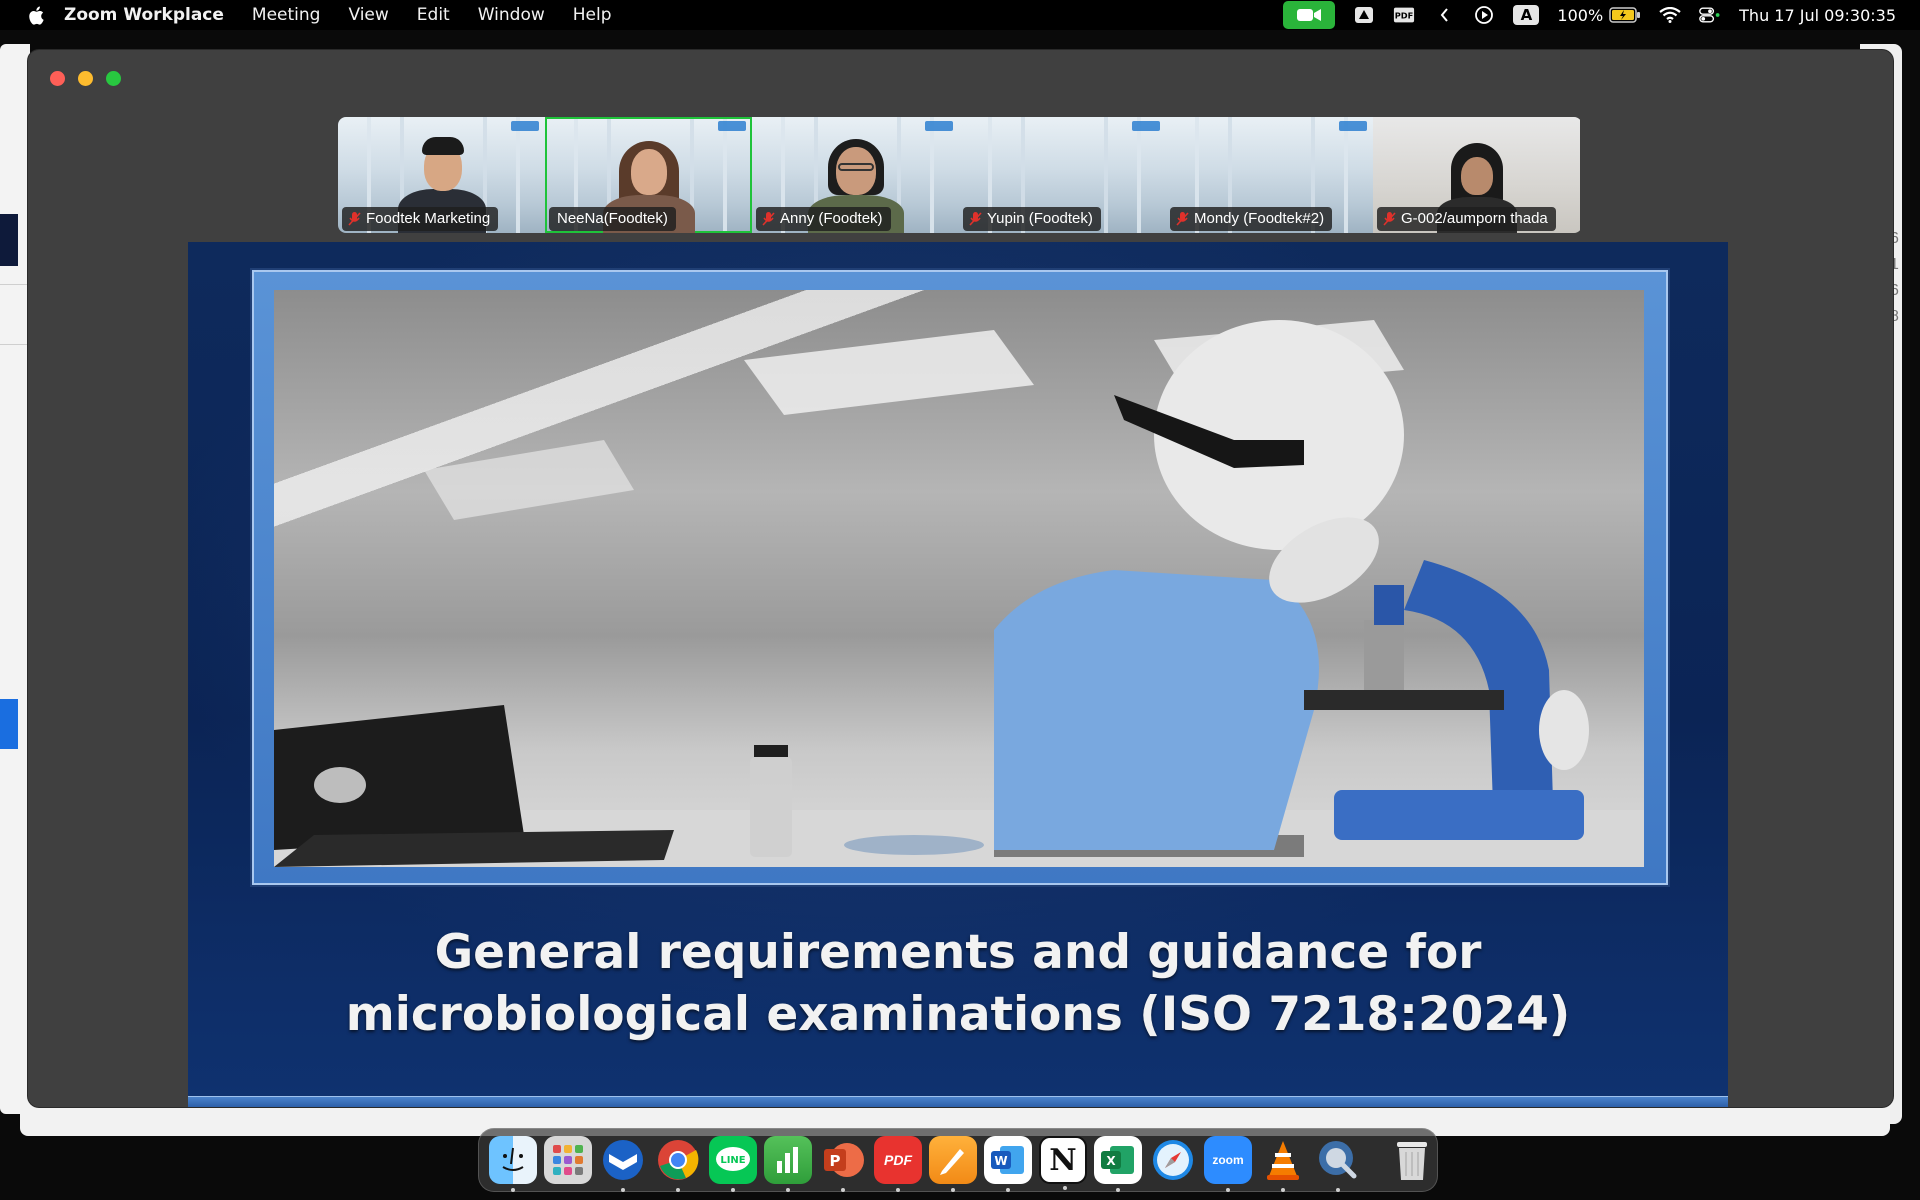 Image resolution: width=1920 pixels, height=1200 pixels. I want to click on pages-icon, so click(953, 1164).